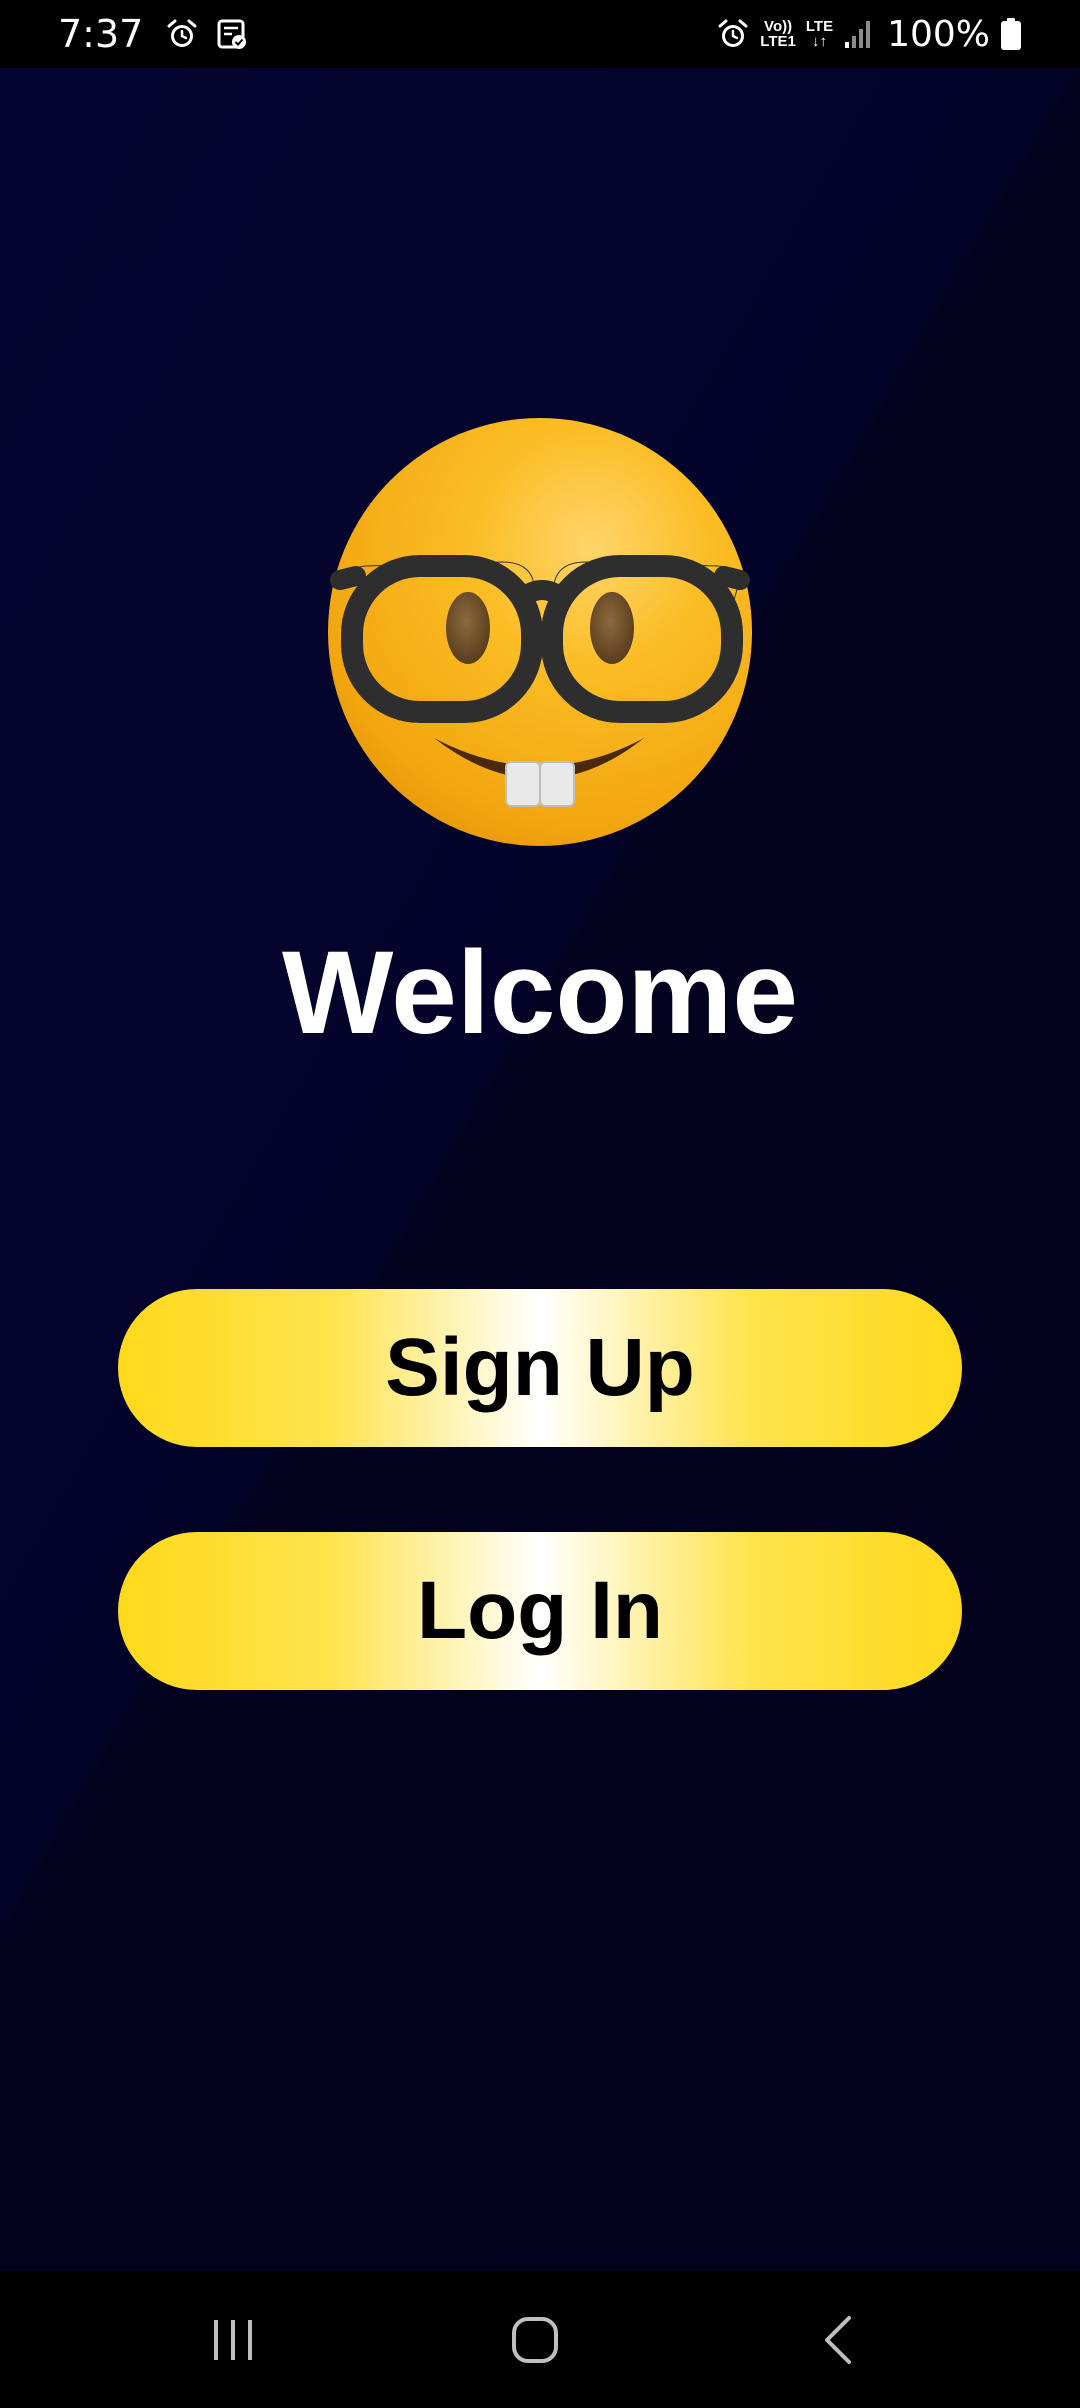 The width and height of the screenshot is (1080, 2408). I want to click on home-icon, so click(535, 2339).